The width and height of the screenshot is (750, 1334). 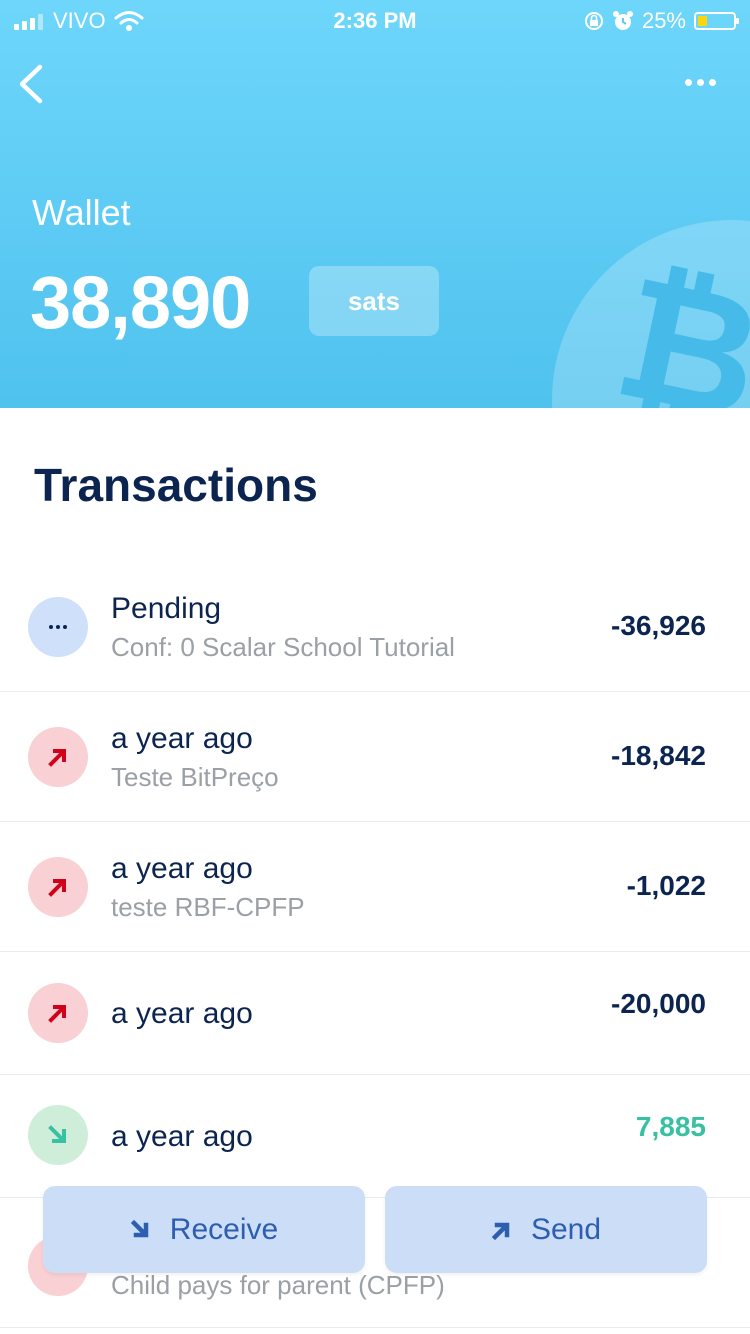 I want to click on send-label: Send, so click(x=566, y=1229).